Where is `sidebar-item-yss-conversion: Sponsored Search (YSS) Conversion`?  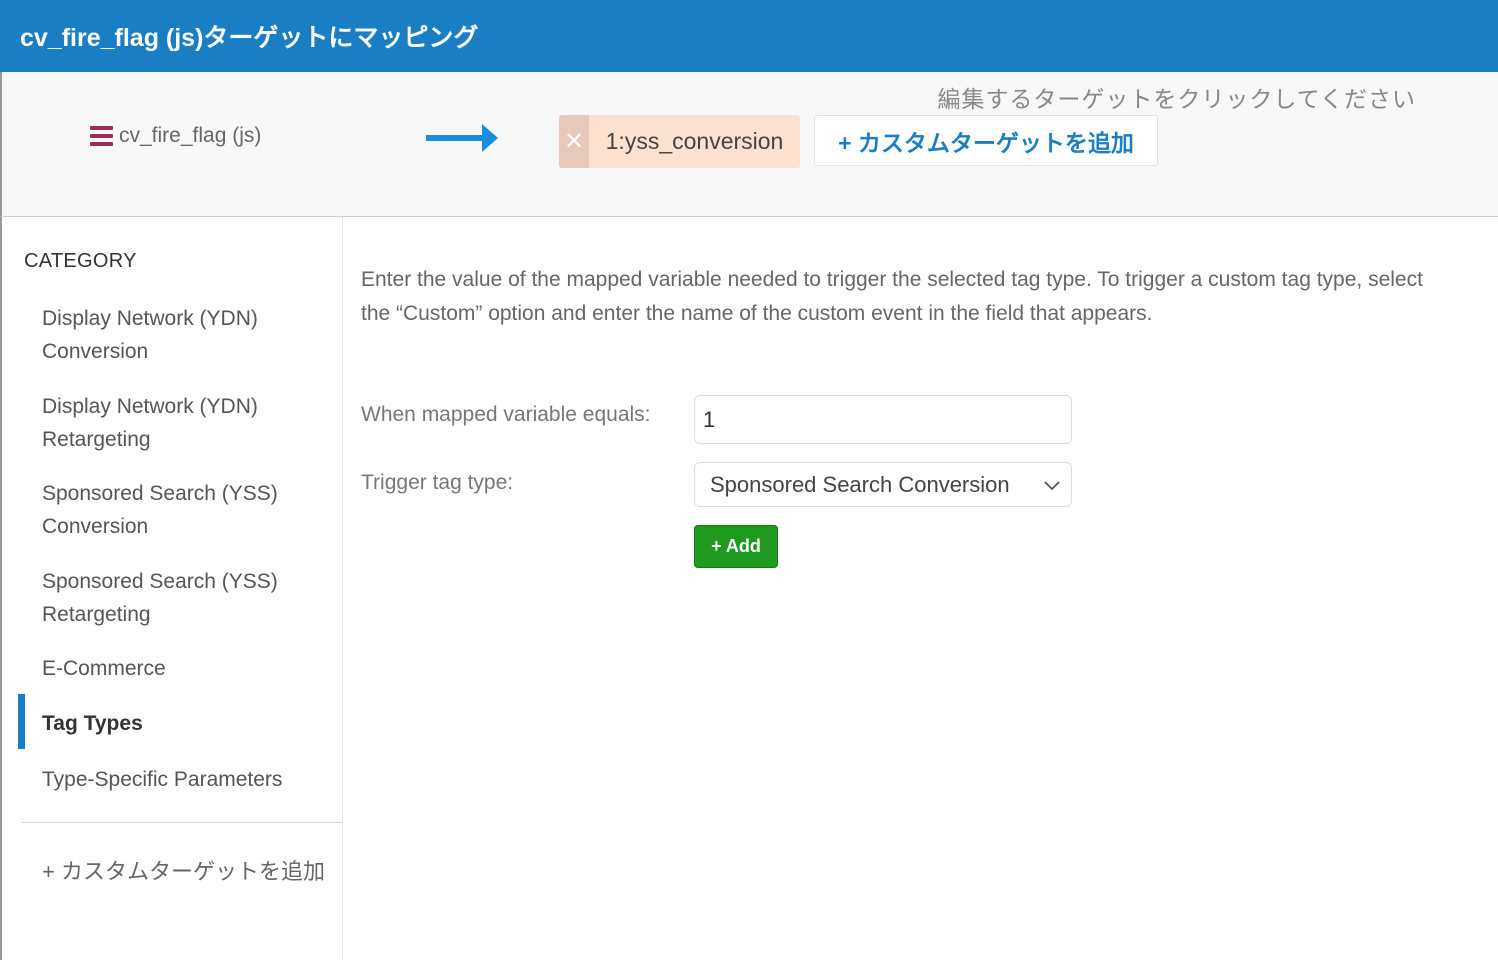 sidebar-item-yss-conversion: Sponsored Search (YSS) Conversion is located at coordinates (187, 510).